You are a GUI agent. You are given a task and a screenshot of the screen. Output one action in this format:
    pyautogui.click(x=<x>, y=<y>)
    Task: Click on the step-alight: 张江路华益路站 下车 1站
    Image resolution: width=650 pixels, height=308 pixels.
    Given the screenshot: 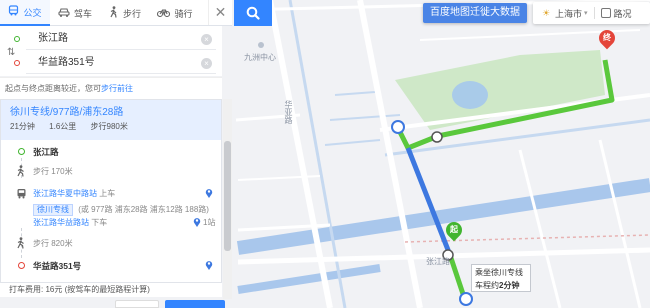 What is the action you would take?
    pyautogui.click(x=124, y=222)
    